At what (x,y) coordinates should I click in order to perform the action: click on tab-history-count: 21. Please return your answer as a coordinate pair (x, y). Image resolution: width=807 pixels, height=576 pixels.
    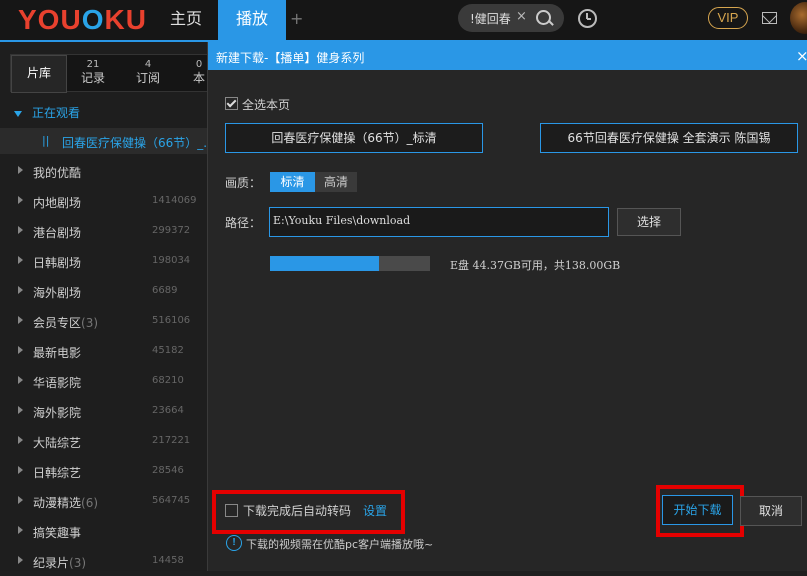
    Looking at the image, I should click on (93, 64).